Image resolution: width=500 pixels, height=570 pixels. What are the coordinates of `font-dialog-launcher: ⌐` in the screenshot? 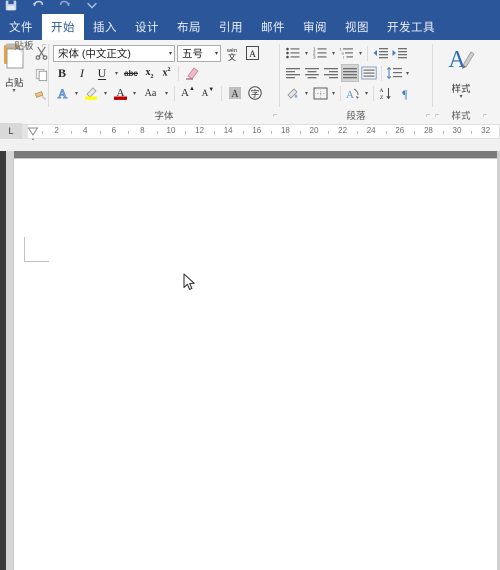 It's located at (275, 115).